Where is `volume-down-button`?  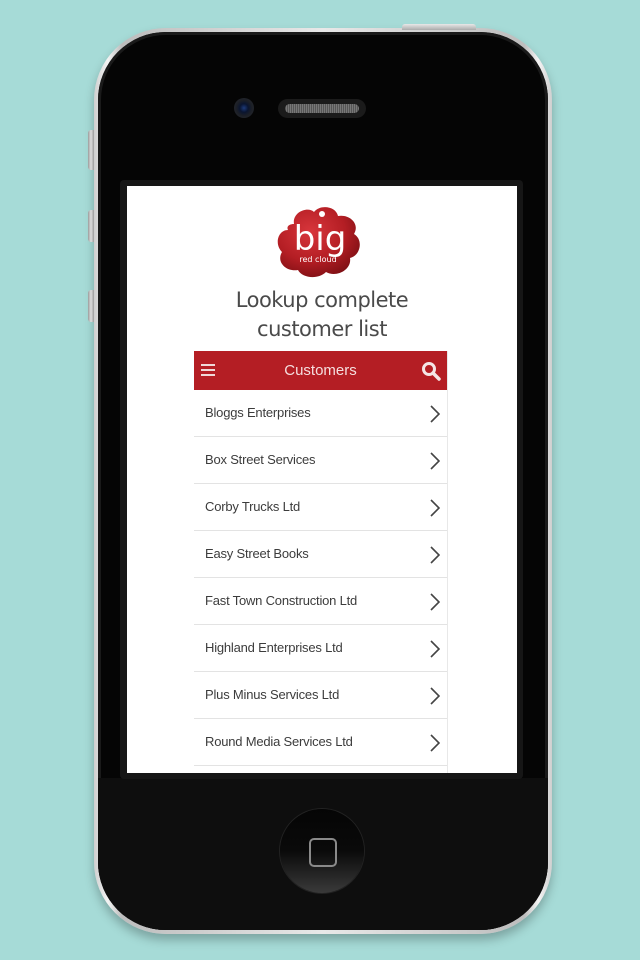
volume-down-button is located at coordinates (91, 306).